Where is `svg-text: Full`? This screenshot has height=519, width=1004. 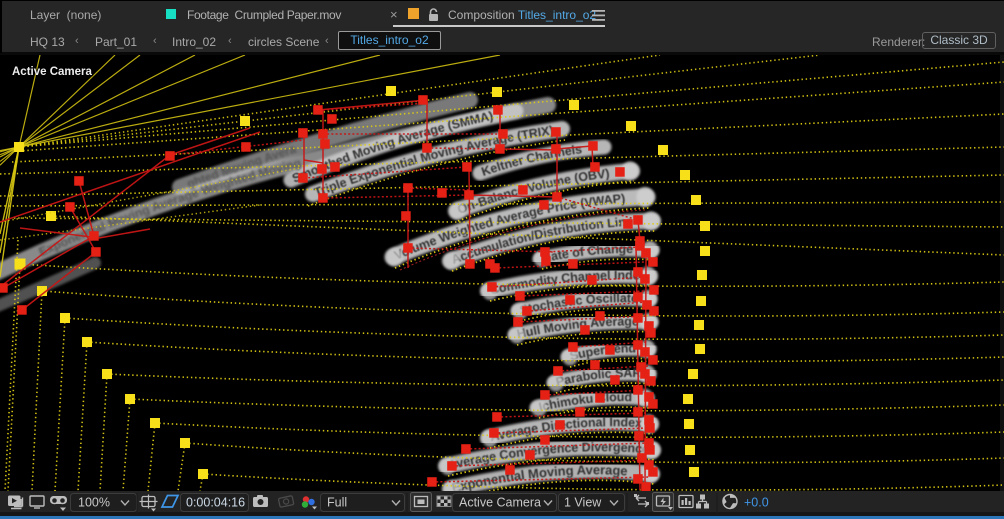 svg-text: Full is located at coordinates (337, 503).